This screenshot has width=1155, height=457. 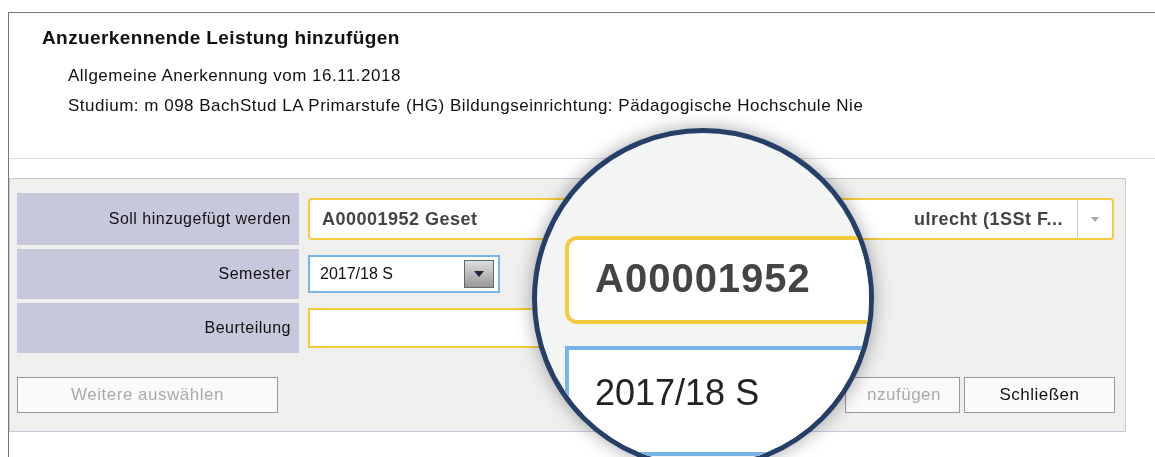 What do you see at coordinates (158, 219) in the screenshot?
I see `field-label: Soll hinzugefügt werden` at bounding box center [158, 219].